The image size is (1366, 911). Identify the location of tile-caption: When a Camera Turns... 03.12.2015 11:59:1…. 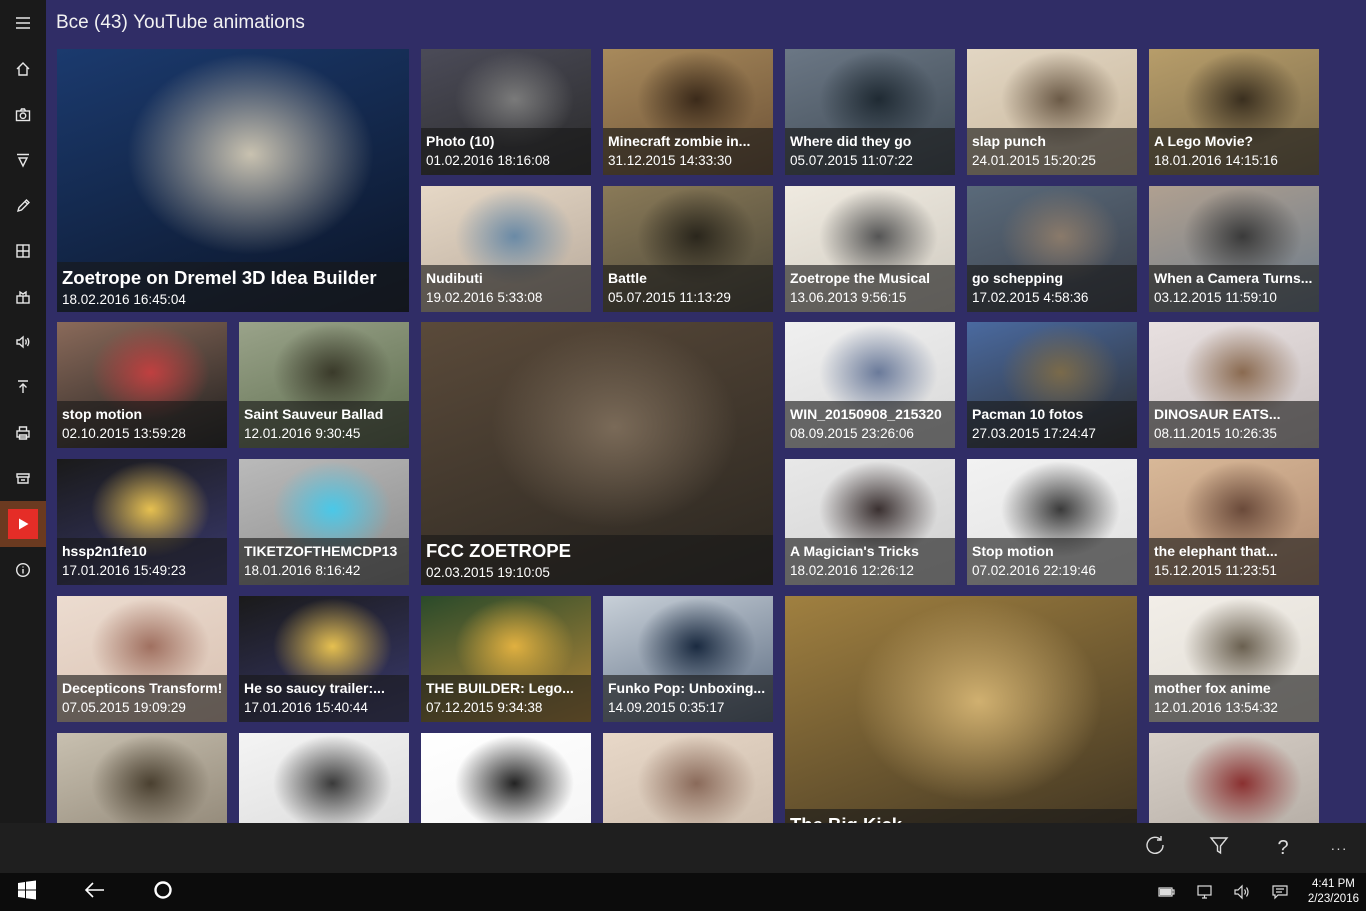
(1234, 288).